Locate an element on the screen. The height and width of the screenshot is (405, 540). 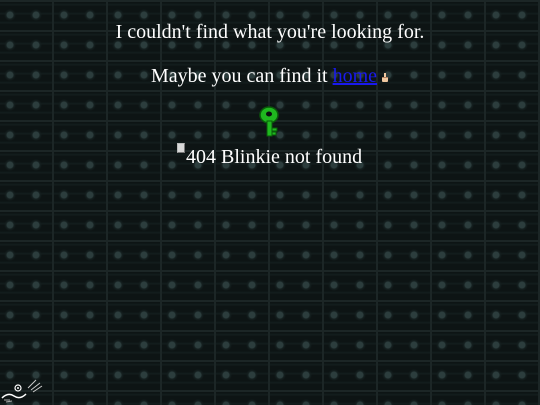
home-suggestion: Maybe you can find it home is located at coordinates (270, 76).